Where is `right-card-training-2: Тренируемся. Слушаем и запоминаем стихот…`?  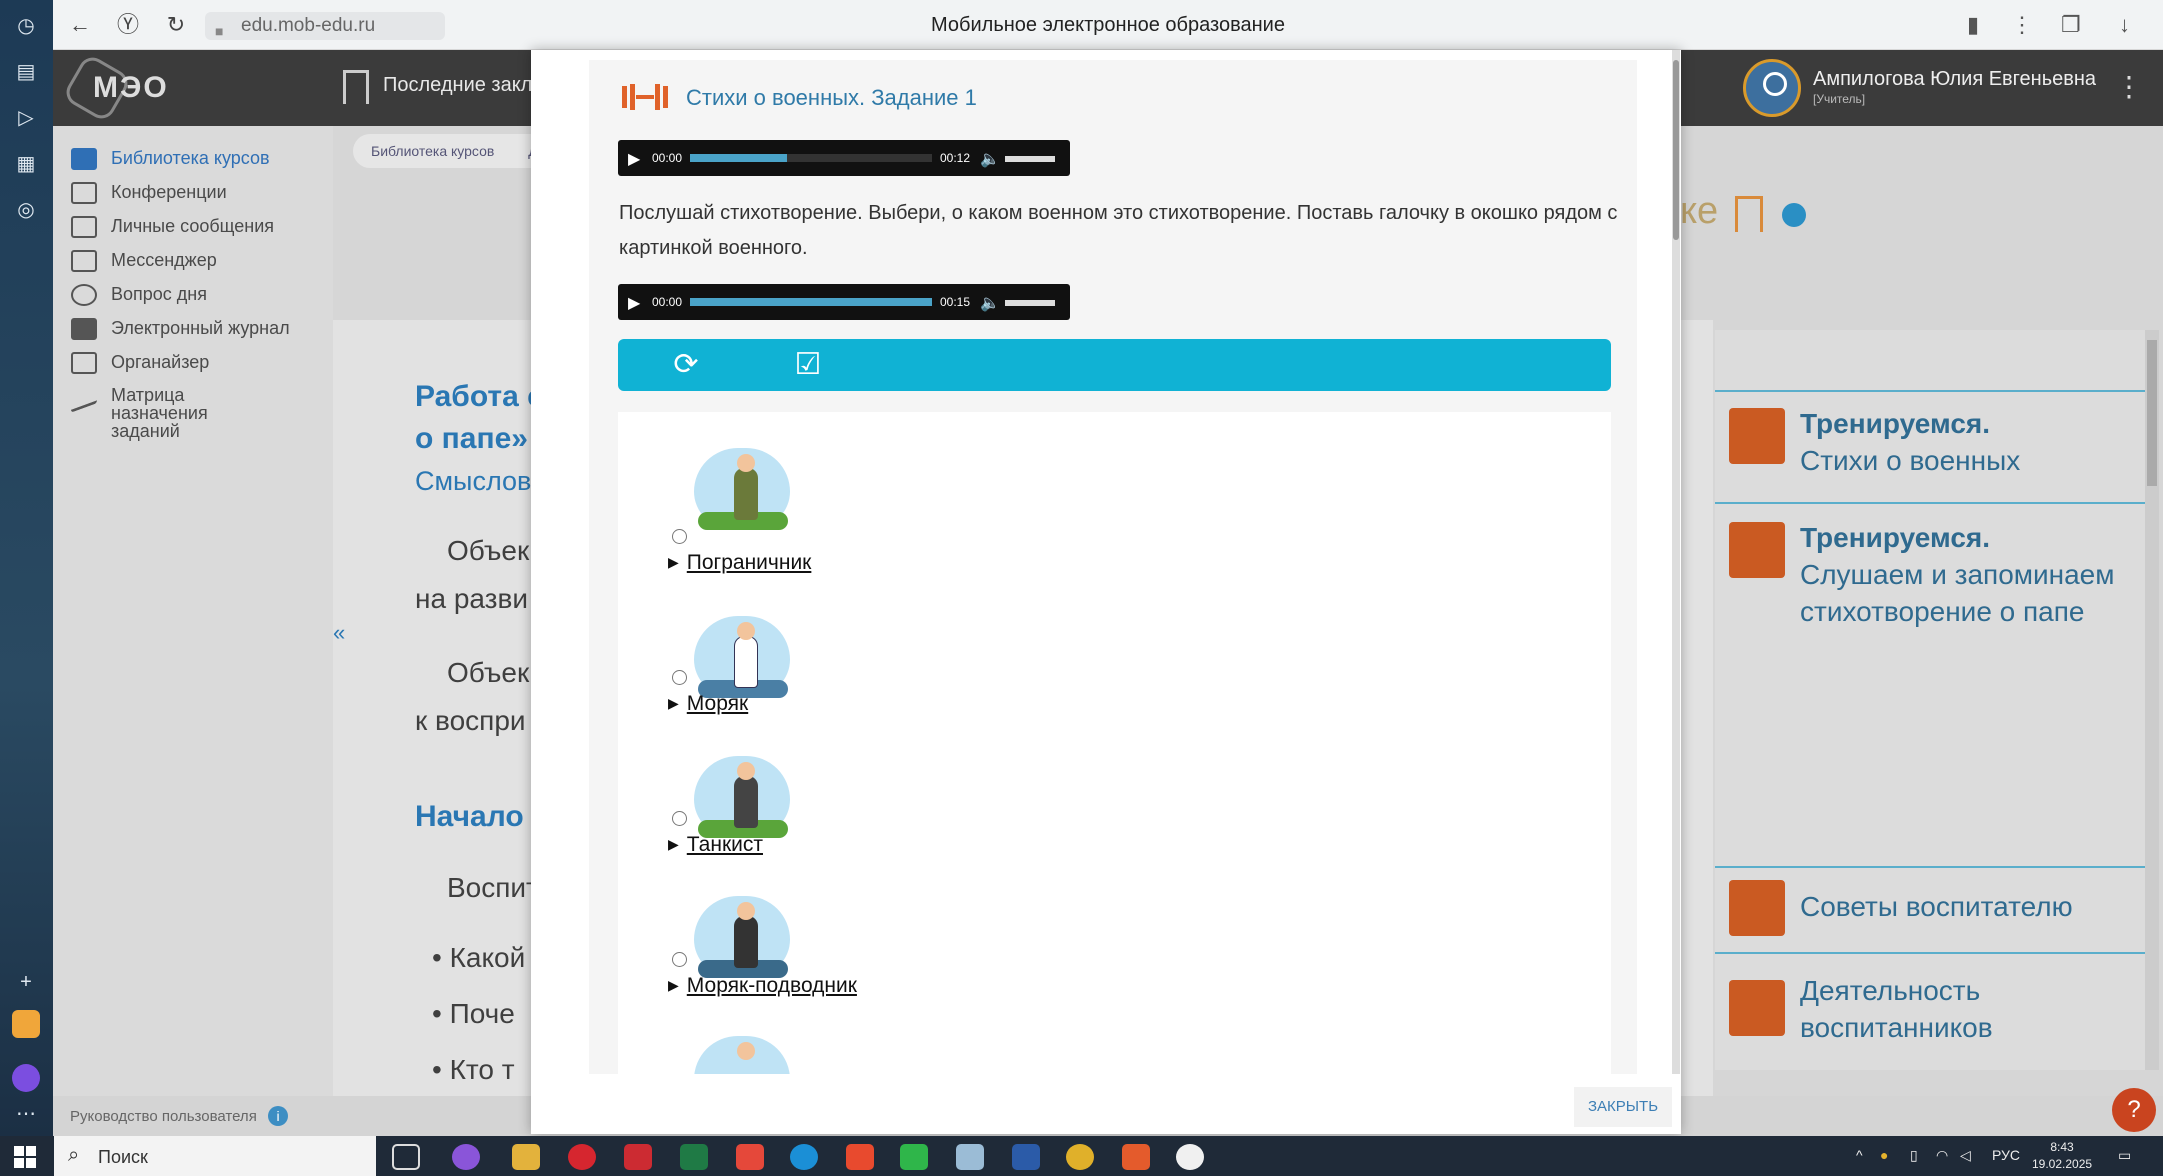 right-card-training-2: Тренируемся. Слушаем и запоминаем стихот… is located at coordinates (1930, 572).